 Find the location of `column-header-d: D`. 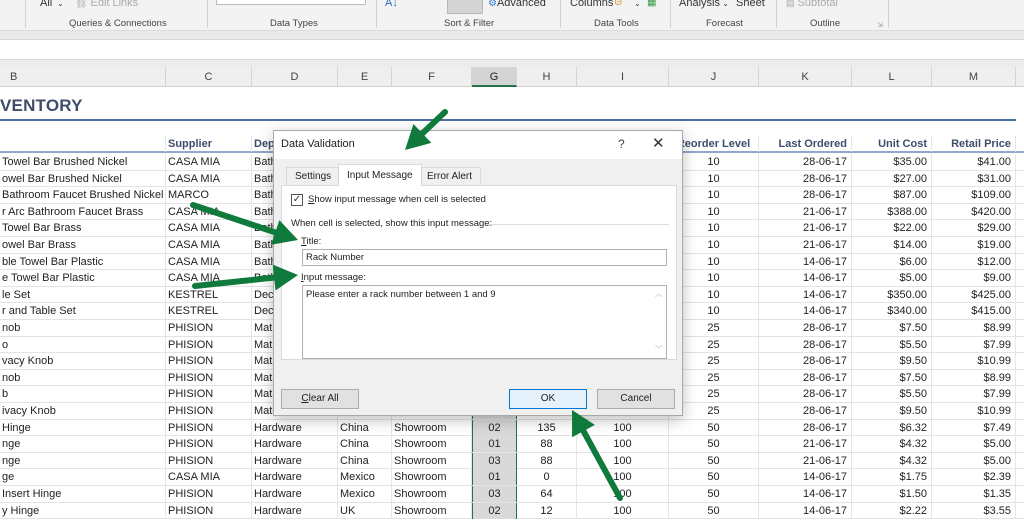

column-header-d: D is located at coordinates (295, 77).